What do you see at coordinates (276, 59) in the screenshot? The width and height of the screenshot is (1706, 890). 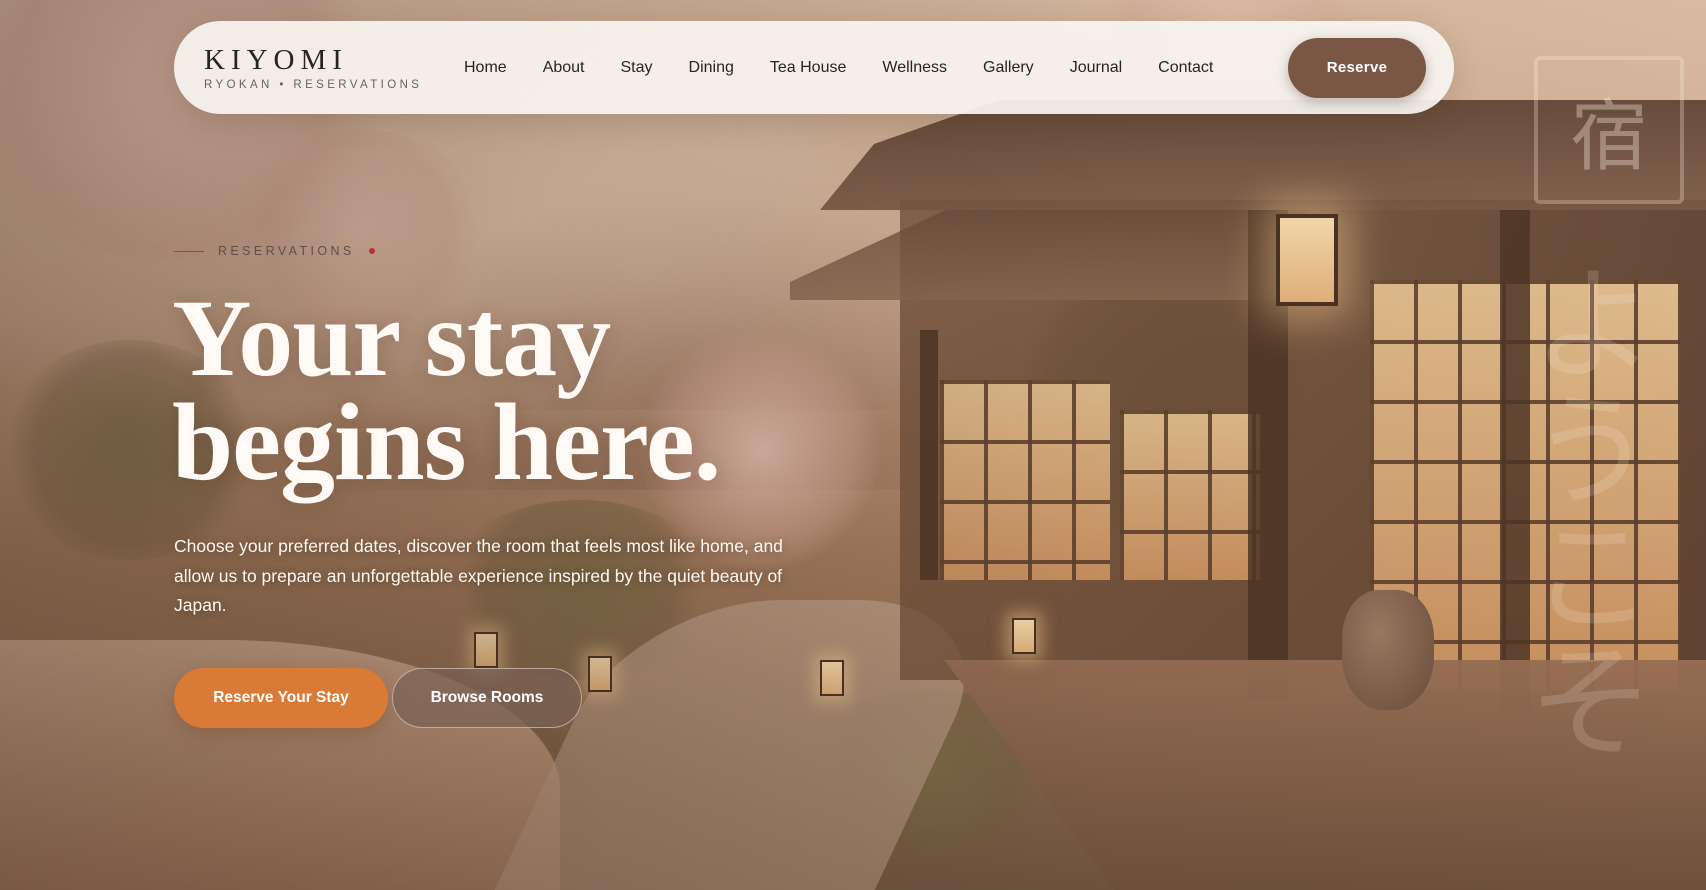 I see `brand-name: KIYOMI` at bounding box center [276, 59].